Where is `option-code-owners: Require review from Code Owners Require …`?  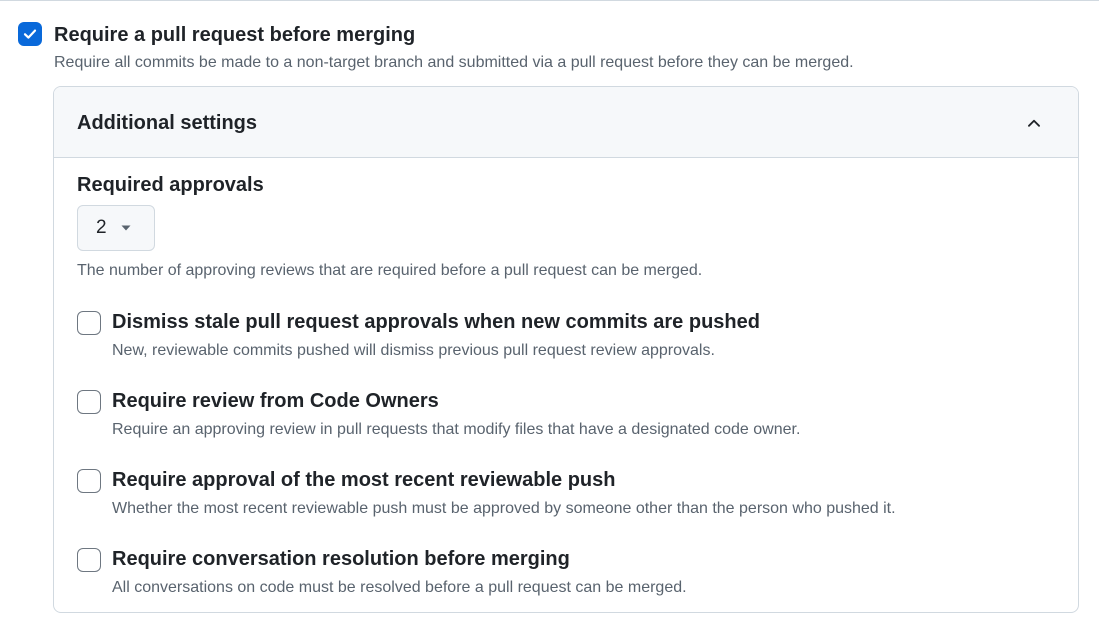
option-code-owners: Require review from Code Owners Require … is located at coordinates (567, 418).